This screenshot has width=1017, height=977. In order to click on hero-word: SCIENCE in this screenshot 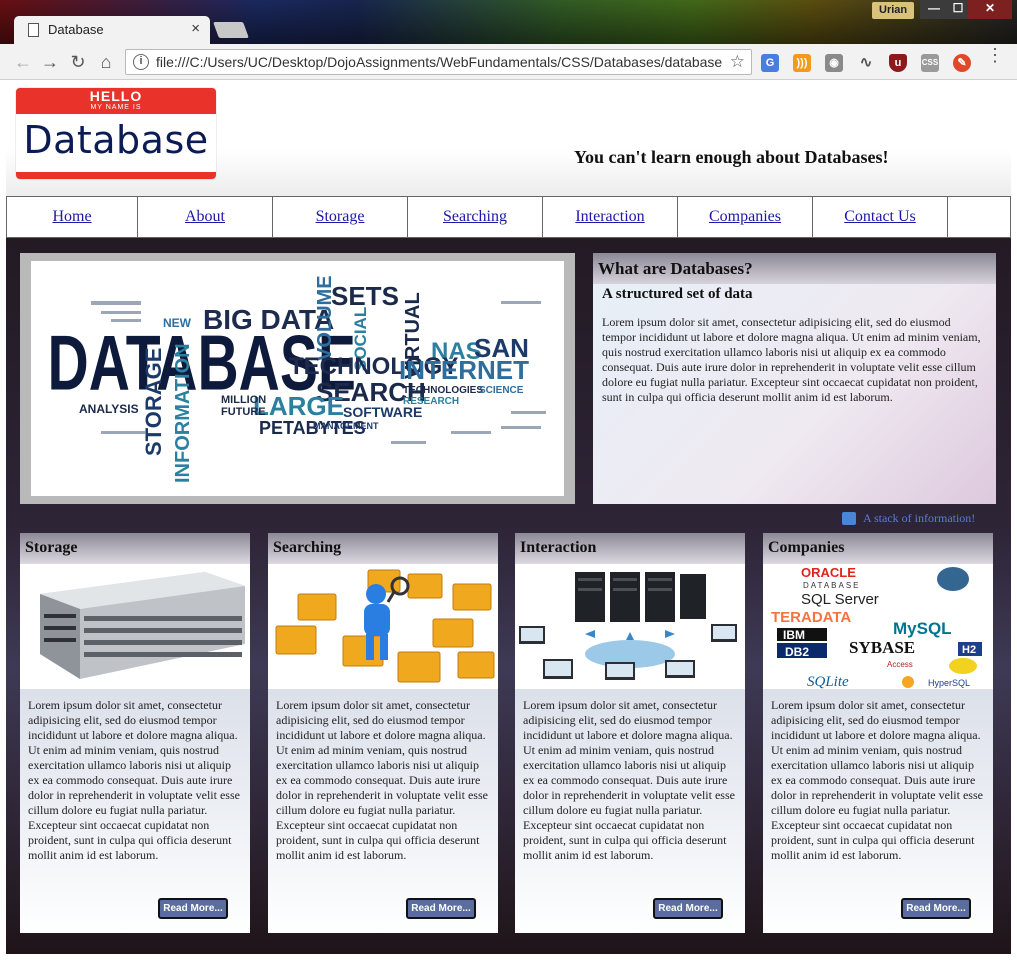, I will do `click(501, 390)`.